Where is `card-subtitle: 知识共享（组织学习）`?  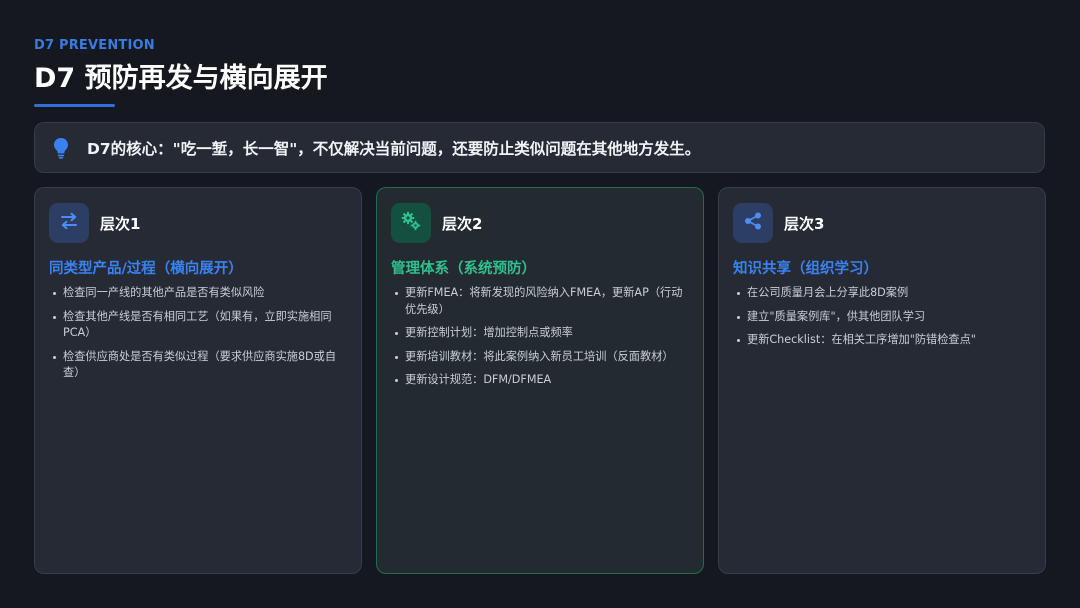
card-subtitle: 知识共享（组织学习） is located at coordinates (805, 269).